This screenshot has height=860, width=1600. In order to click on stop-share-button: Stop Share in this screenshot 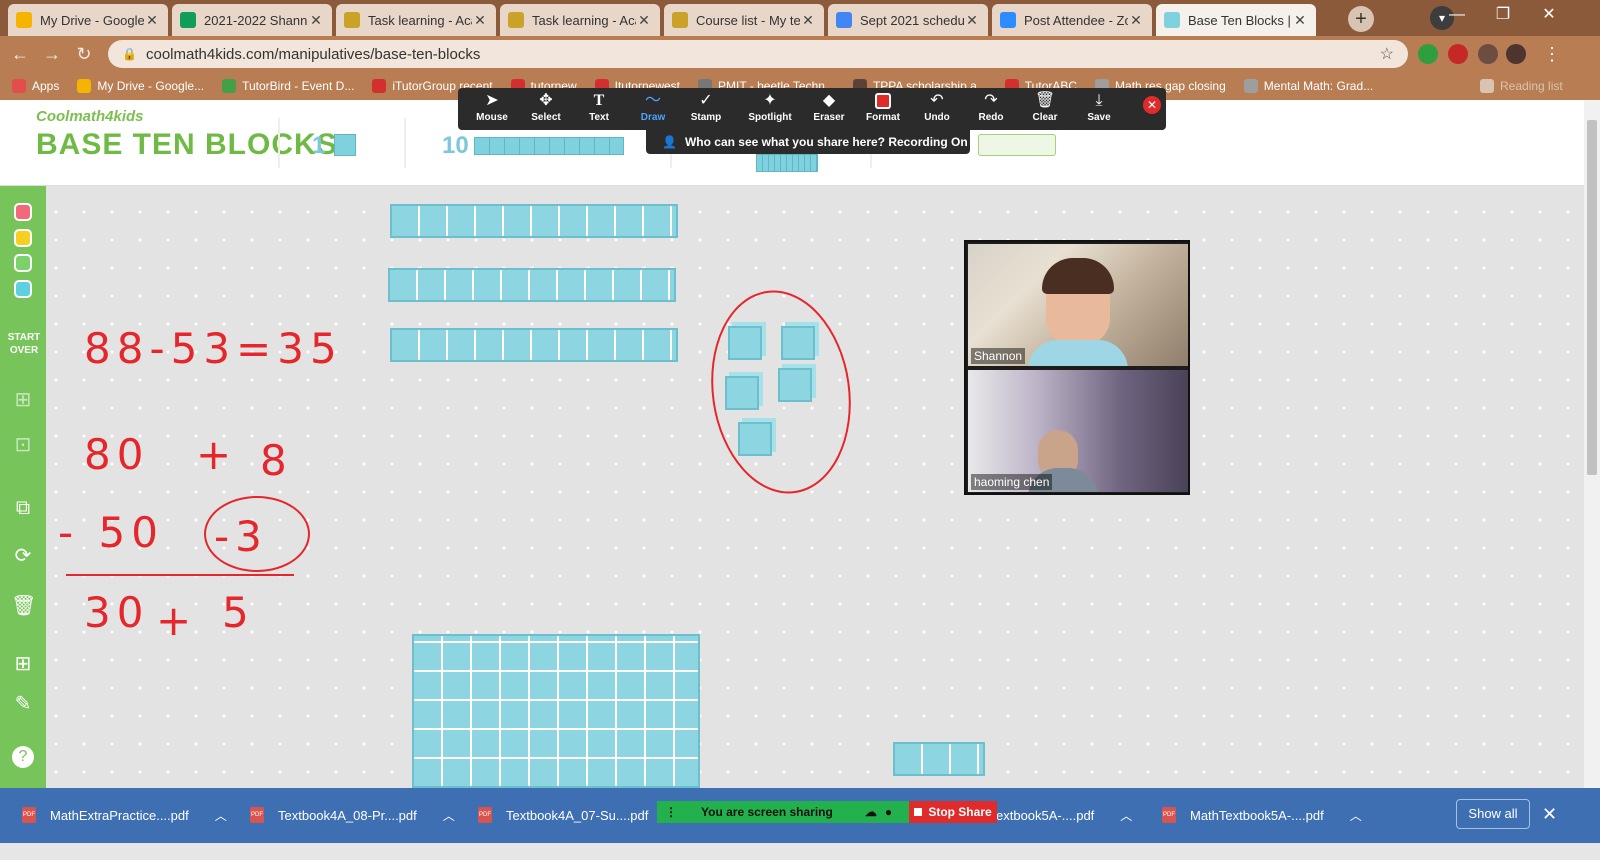, I will do `click(953, 812)`.